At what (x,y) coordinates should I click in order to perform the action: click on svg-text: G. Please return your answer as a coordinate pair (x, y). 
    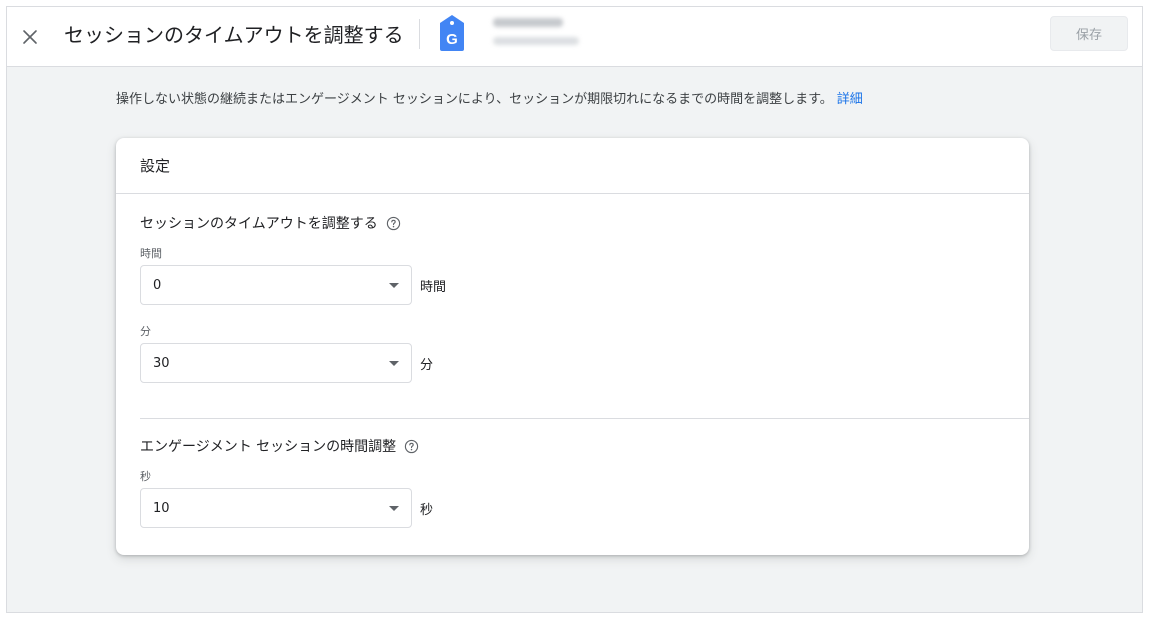
    Looking at the image, I should click on (452, 39).